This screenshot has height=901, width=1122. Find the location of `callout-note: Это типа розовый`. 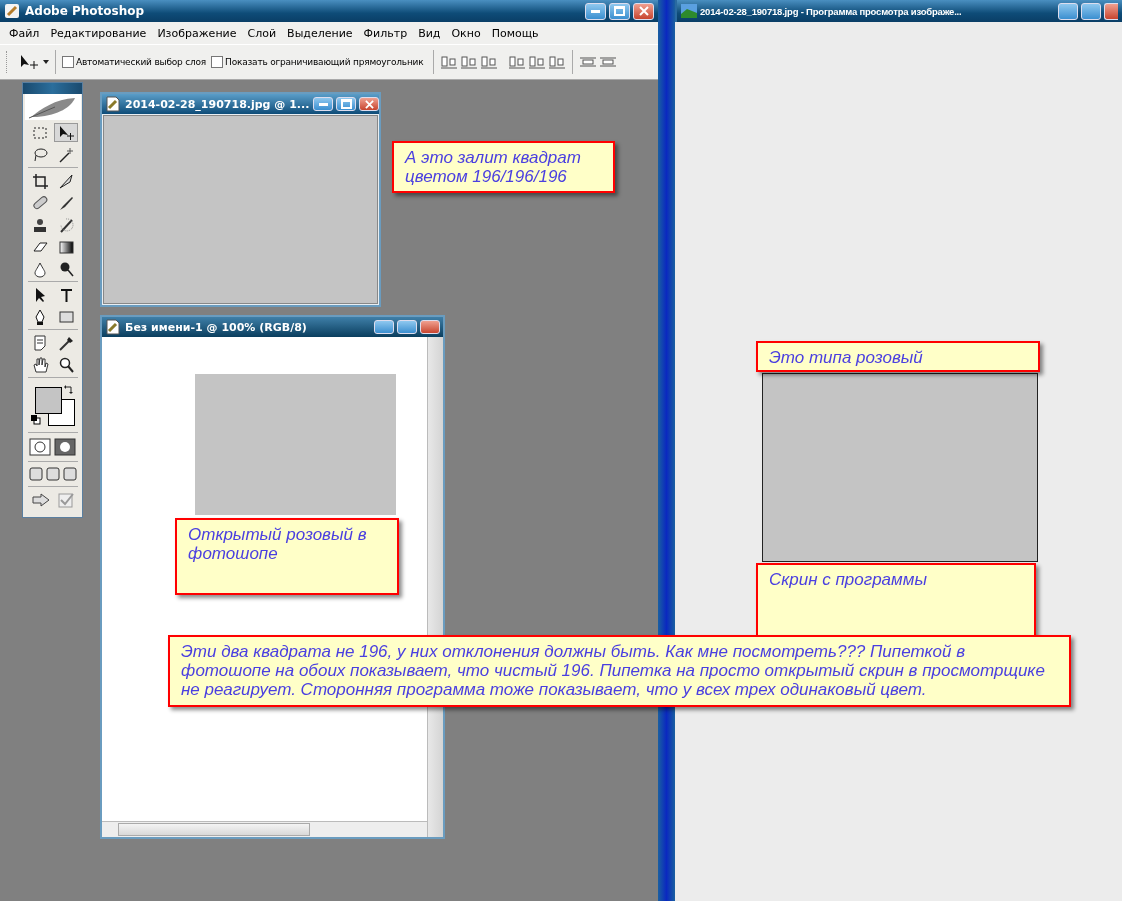

callout-note: Это типа розовый is located at coordinates (898, 356).